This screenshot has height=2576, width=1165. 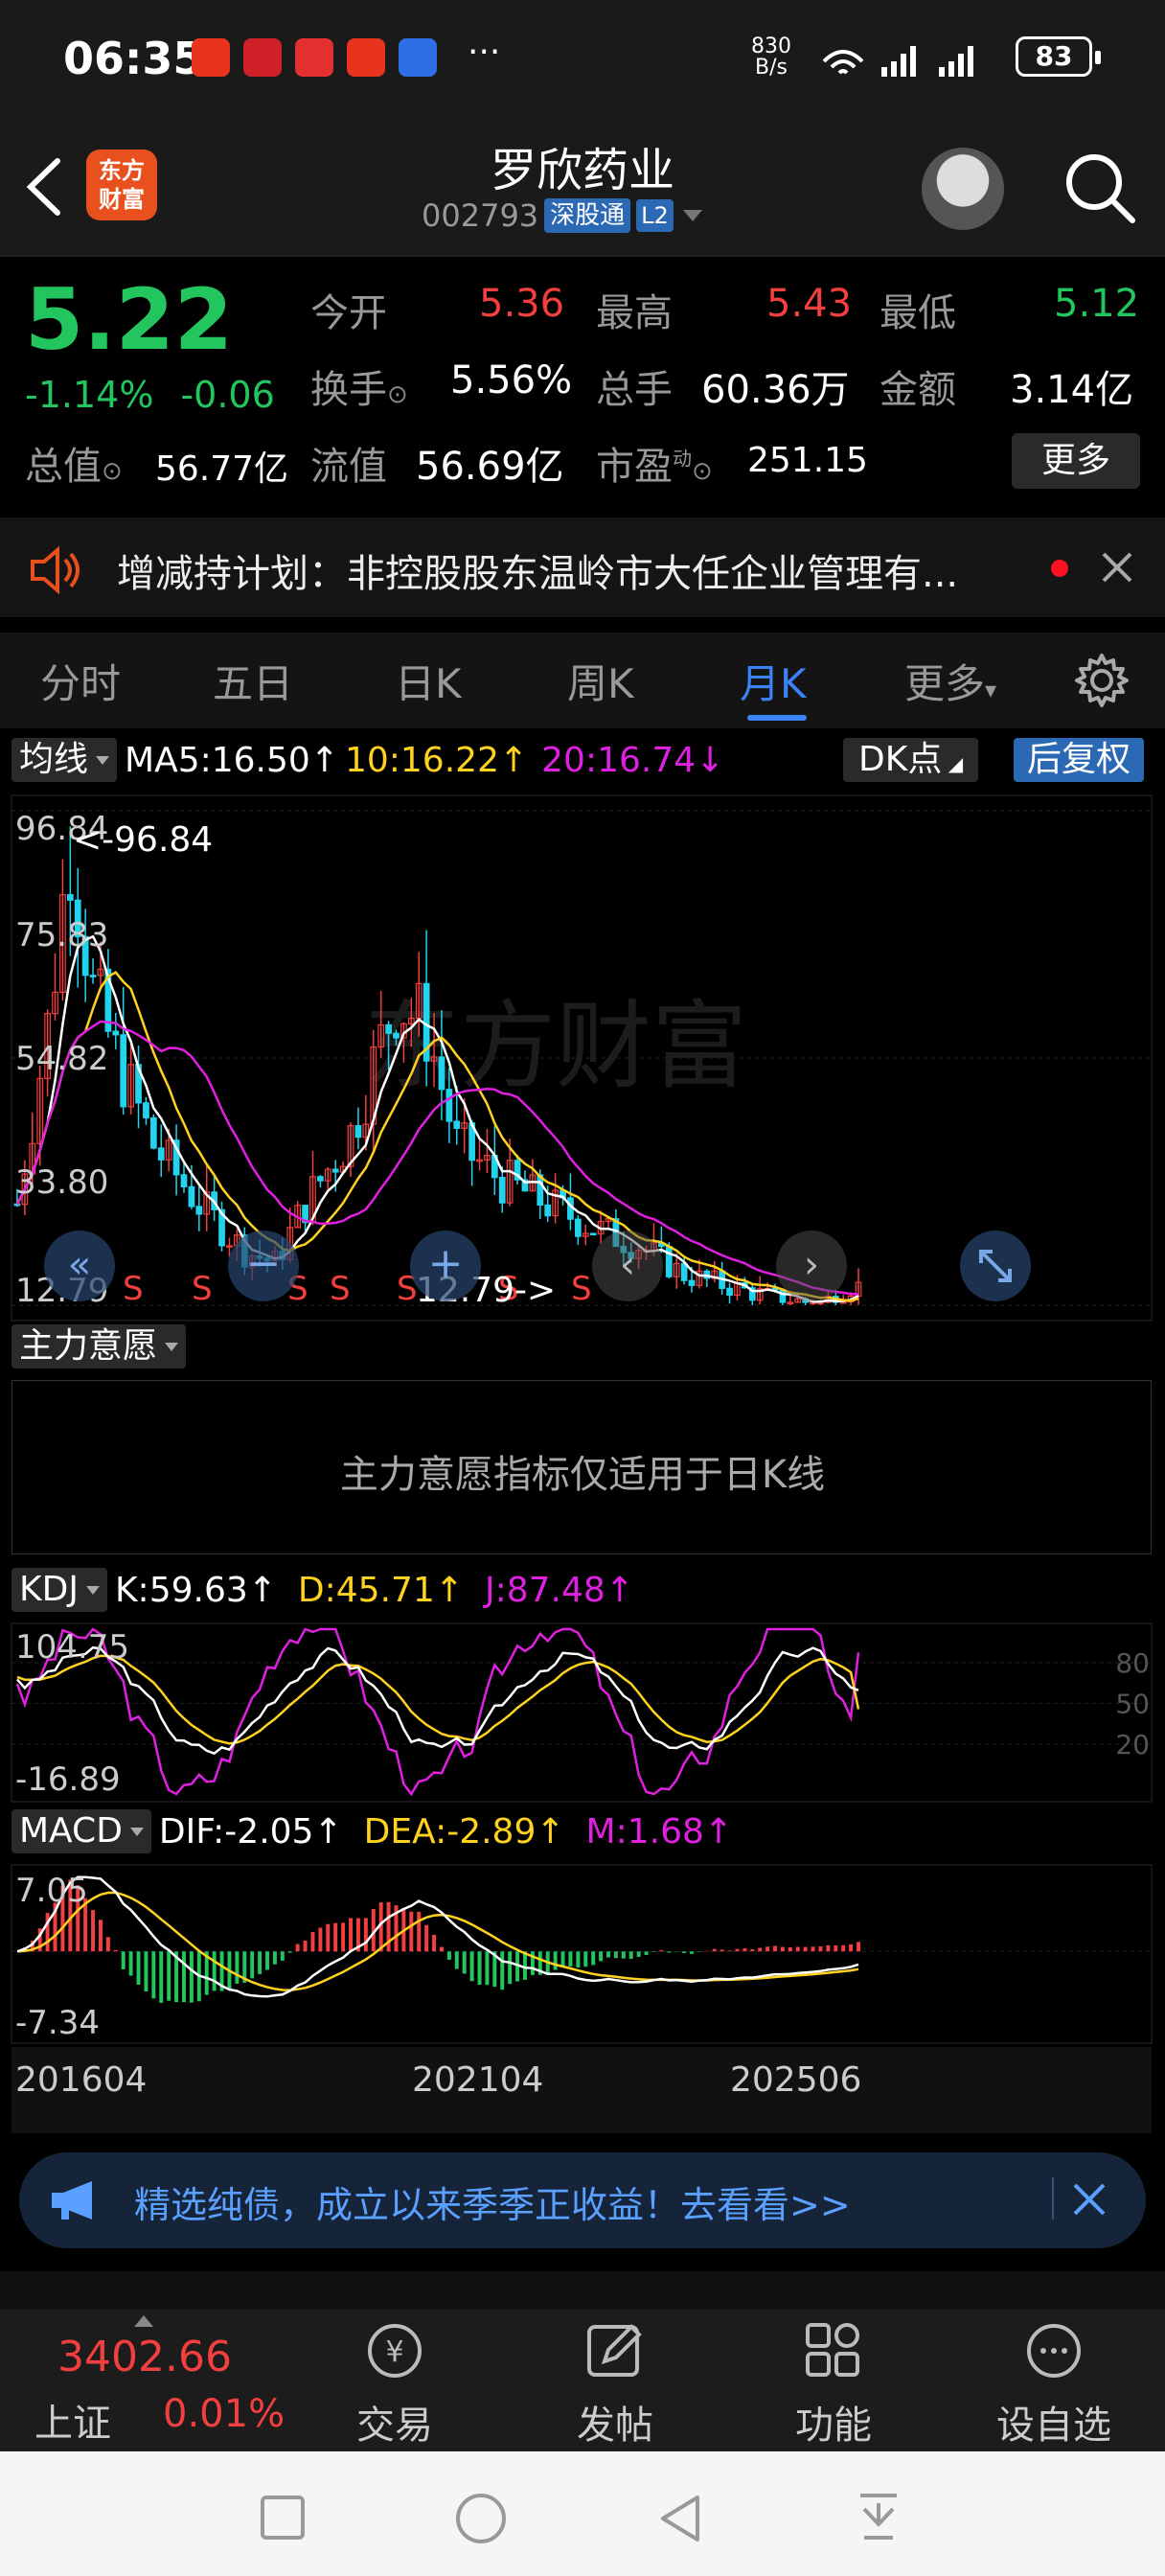 What do you see at coordinates (587, 216) in the screenshot?
I see `sgt-badge: 深股通` at bounding box center [587, 216].